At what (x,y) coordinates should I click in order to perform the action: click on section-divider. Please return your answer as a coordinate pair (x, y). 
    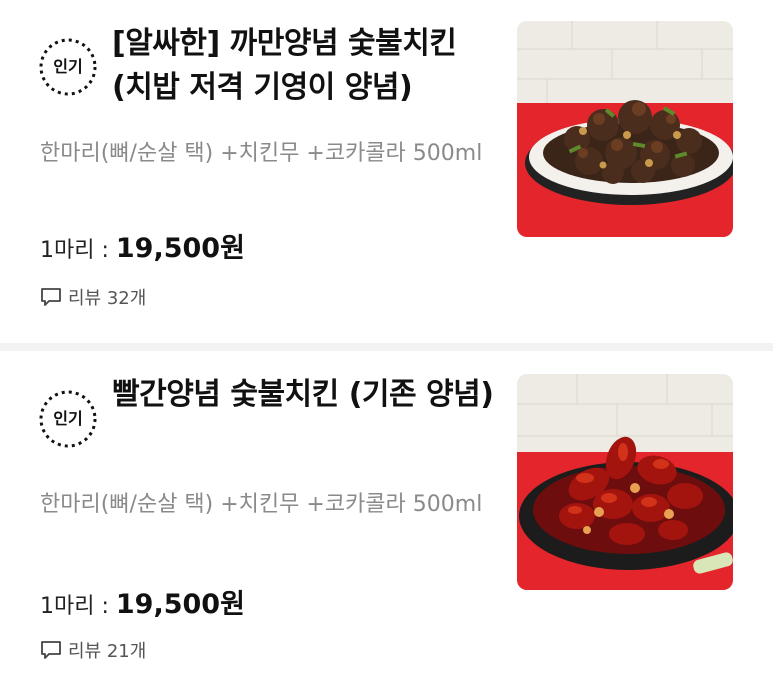
    Looking at the image, I should click on (386, 347).